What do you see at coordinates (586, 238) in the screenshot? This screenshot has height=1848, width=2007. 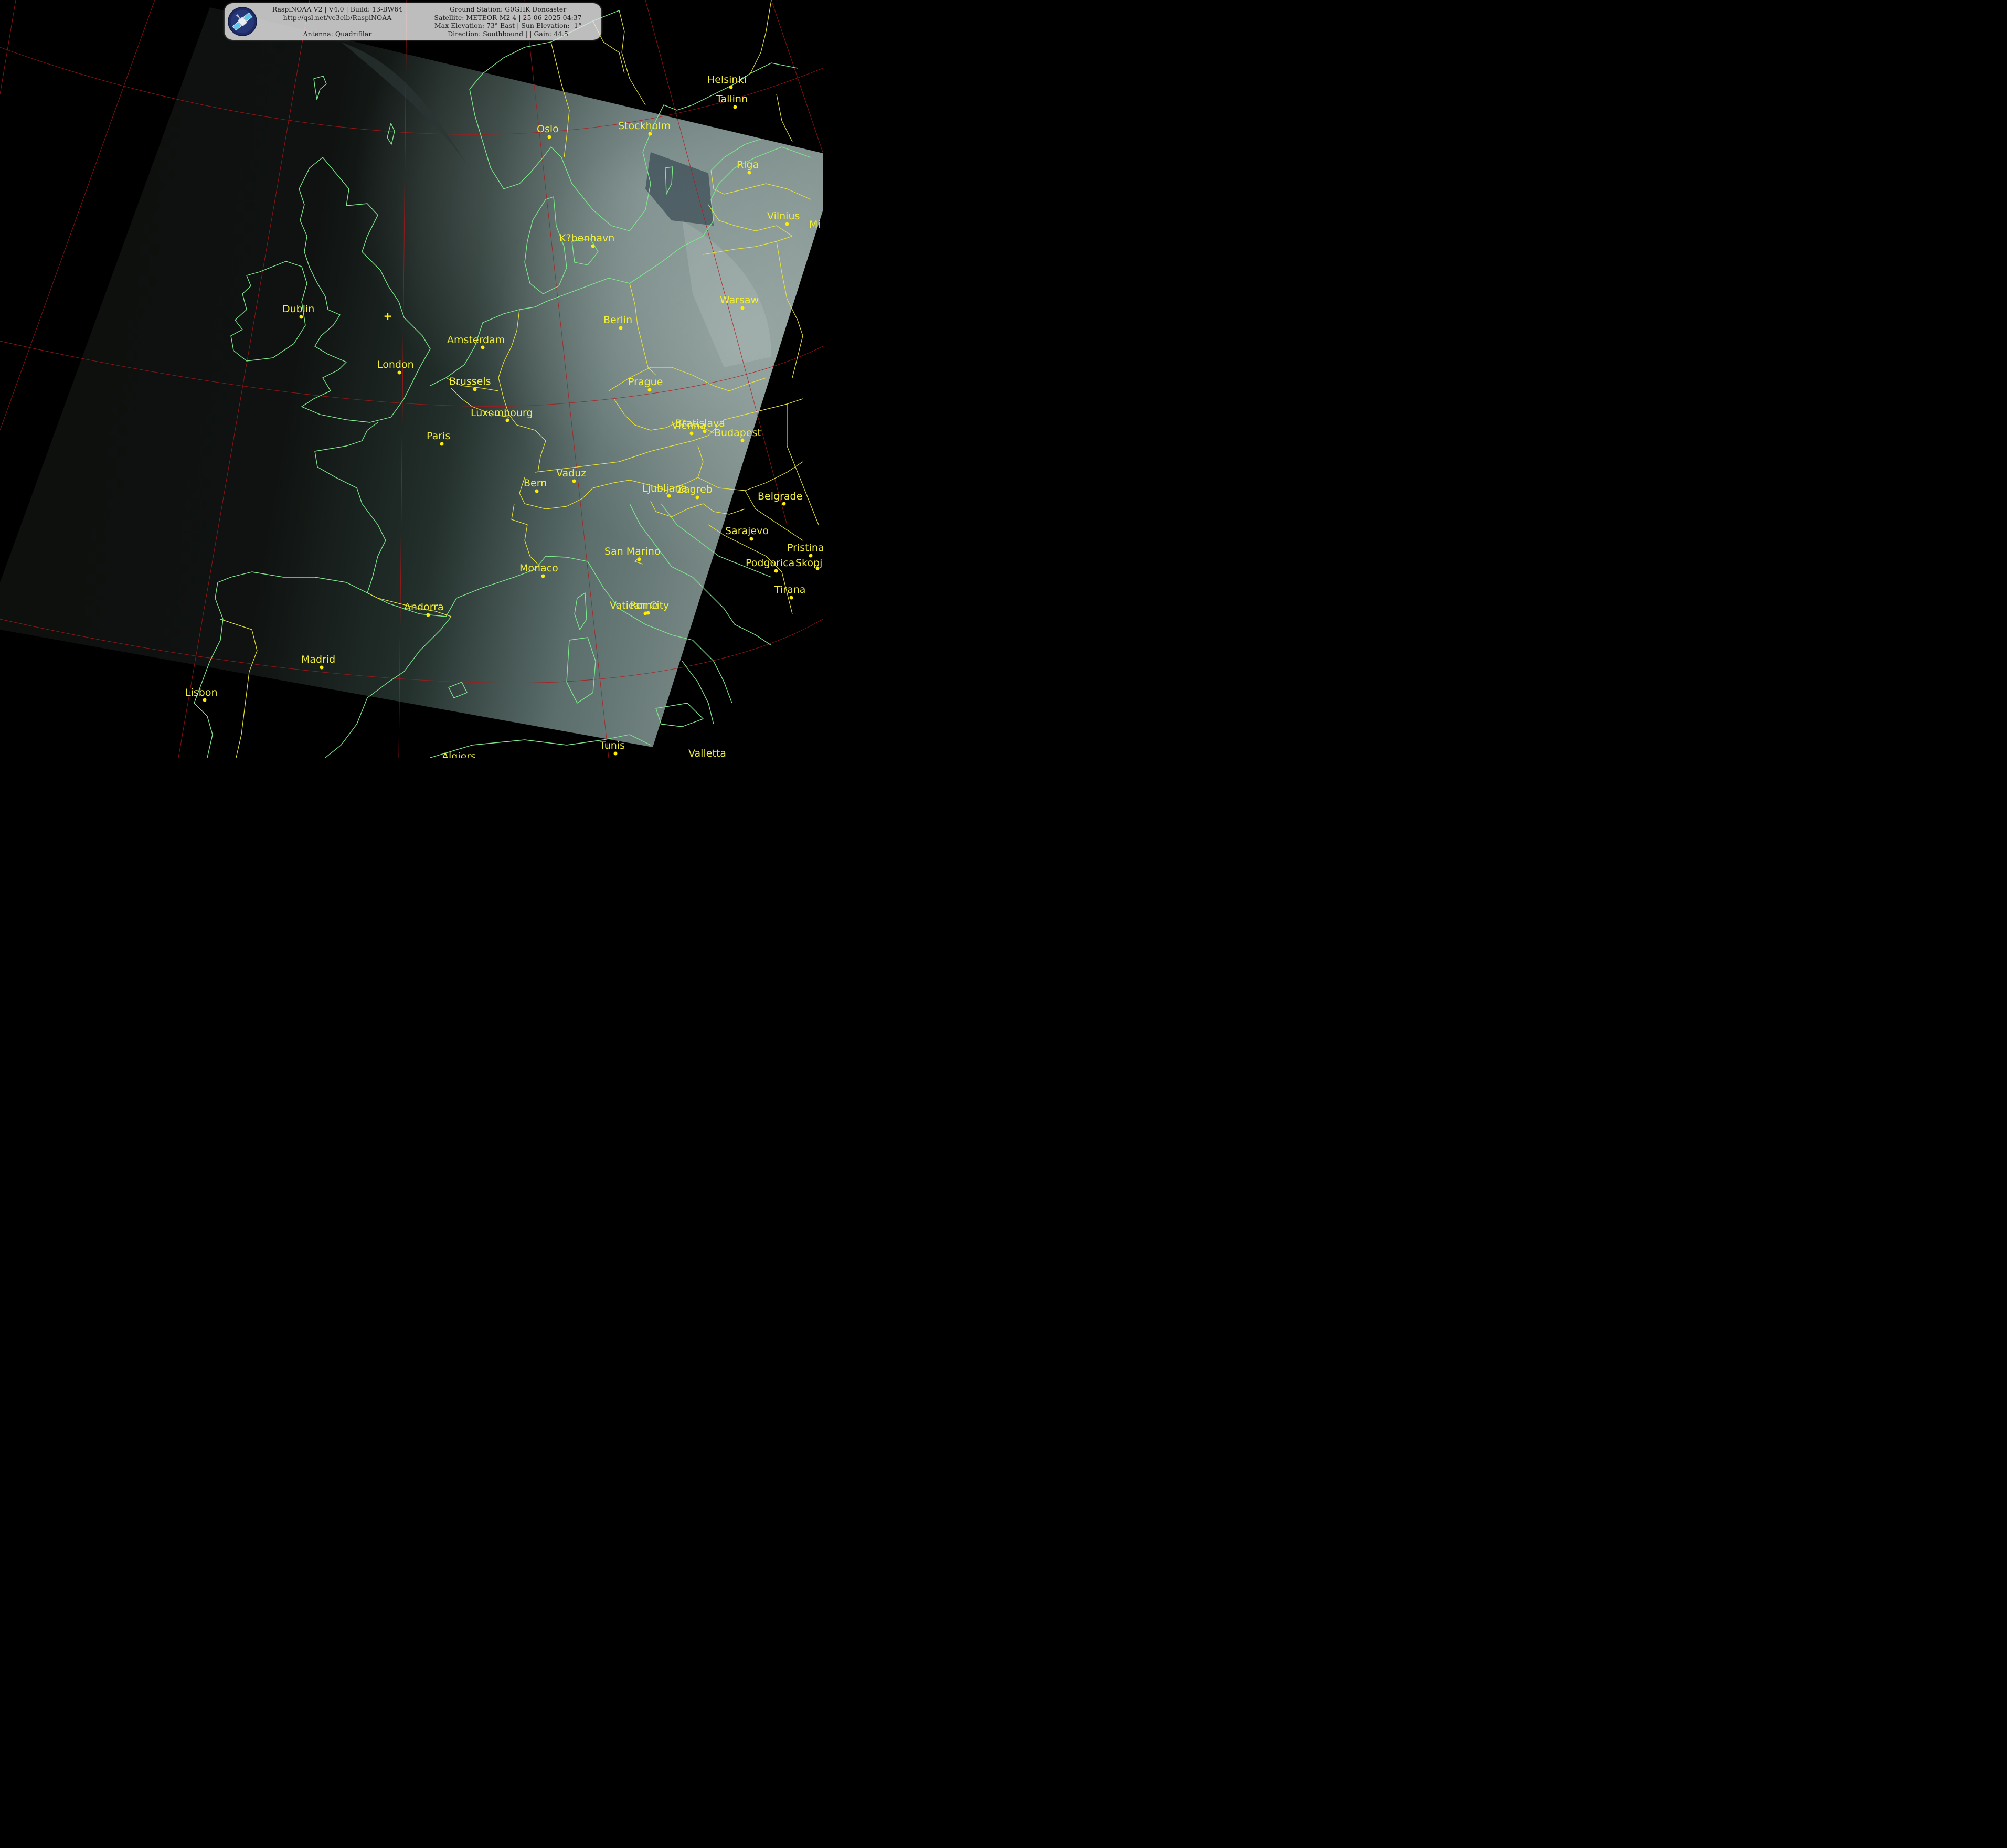 I see `city-label: K?benhavn` at bounding box center [586, 238].